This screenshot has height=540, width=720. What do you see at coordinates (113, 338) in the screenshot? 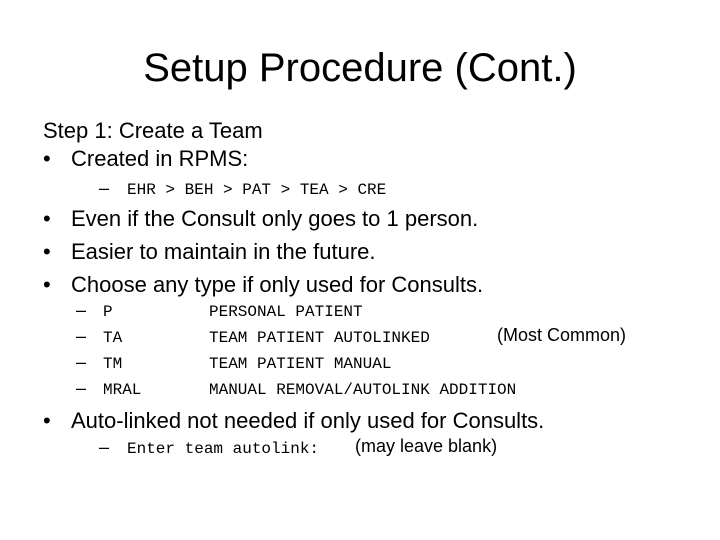
I see `team-type-code: TA` at bounding box center [113, 338].